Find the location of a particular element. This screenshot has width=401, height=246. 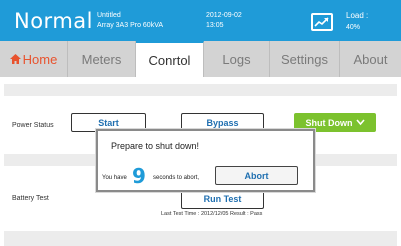

tab-control: Conrtol is located at coordinates (170, 59).